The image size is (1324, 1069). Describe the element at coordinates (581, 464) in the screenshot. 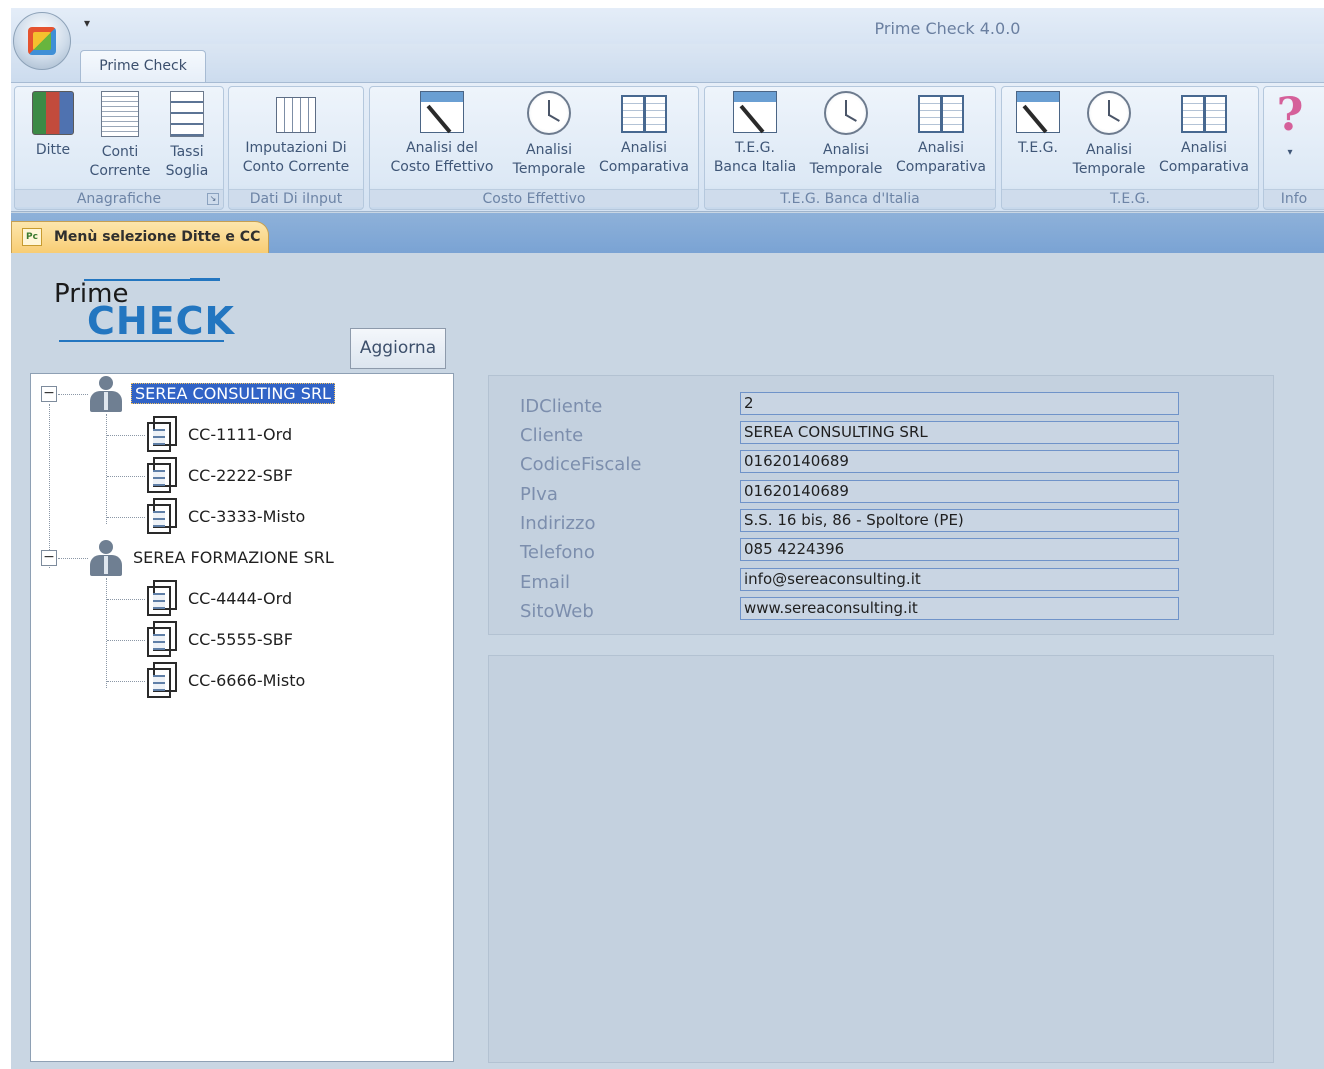

I see `field-label-codicefiscale: CodiceFiscale` at that location.